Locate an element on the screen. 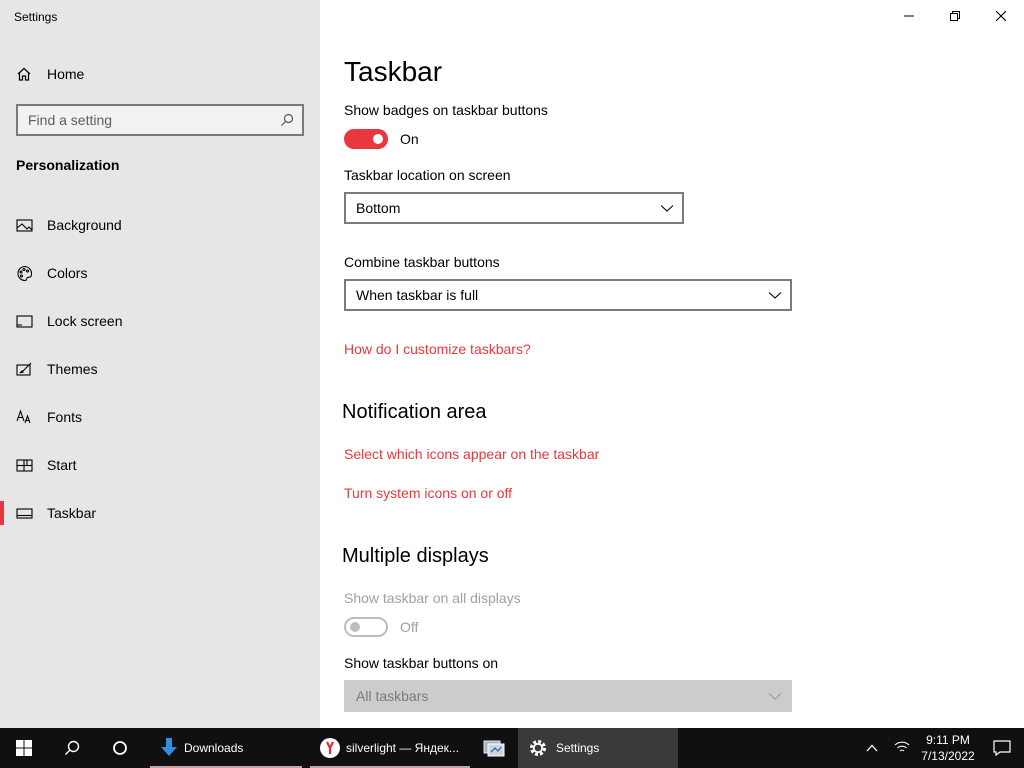  yandex-browser-icon is located at coordinates (330, 748).